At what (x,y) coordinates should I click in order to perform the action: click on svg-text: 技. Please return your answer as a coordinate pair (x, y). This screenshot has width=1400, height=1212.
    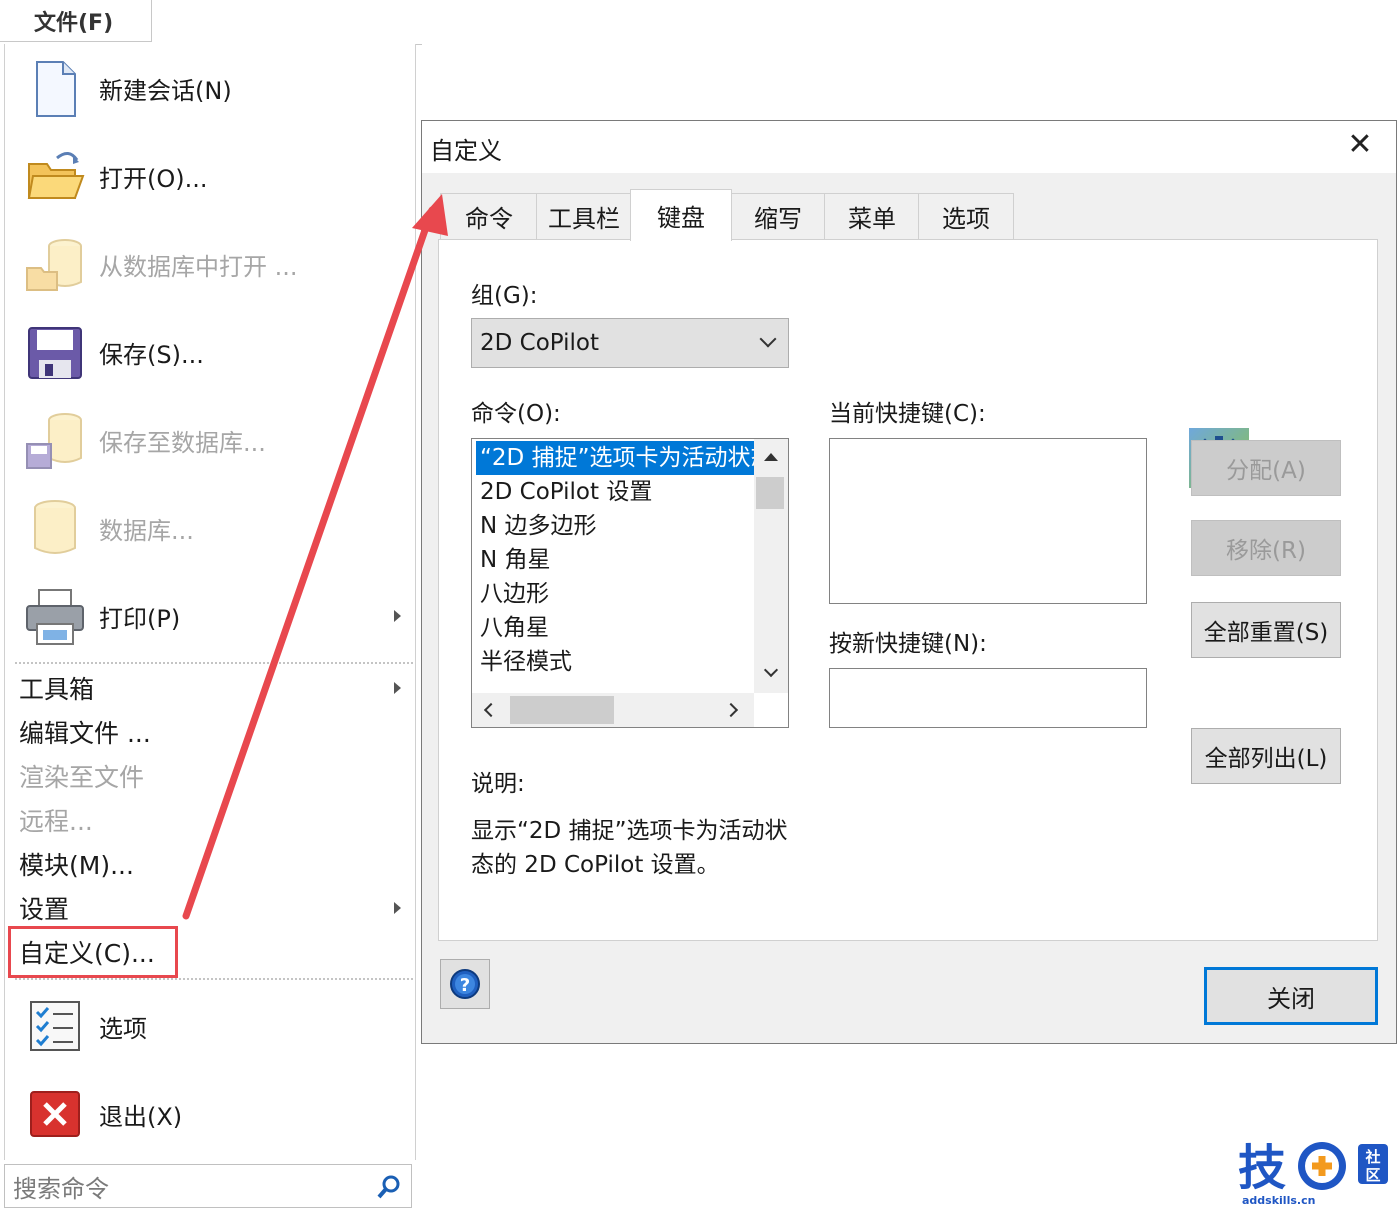
    Looking at the image, I should click on (1262, 1168).